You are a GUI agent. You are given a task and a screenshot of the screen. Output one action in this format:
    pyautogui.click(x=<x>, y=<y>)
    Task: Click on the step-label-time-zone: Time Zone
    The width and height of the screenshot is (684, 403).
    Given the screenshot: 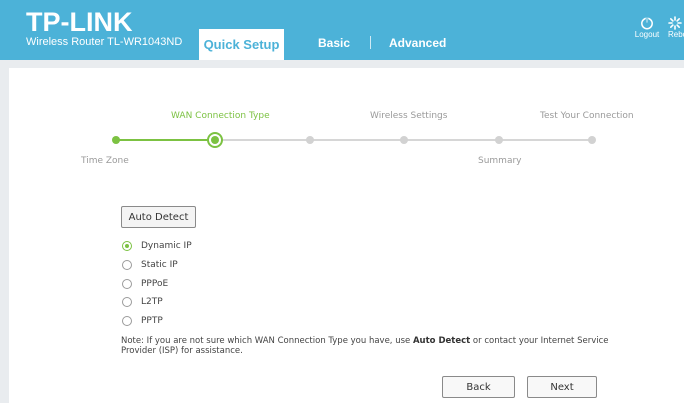 What is the action you would take?
    pyautogui.click(x=105, y=161)
    